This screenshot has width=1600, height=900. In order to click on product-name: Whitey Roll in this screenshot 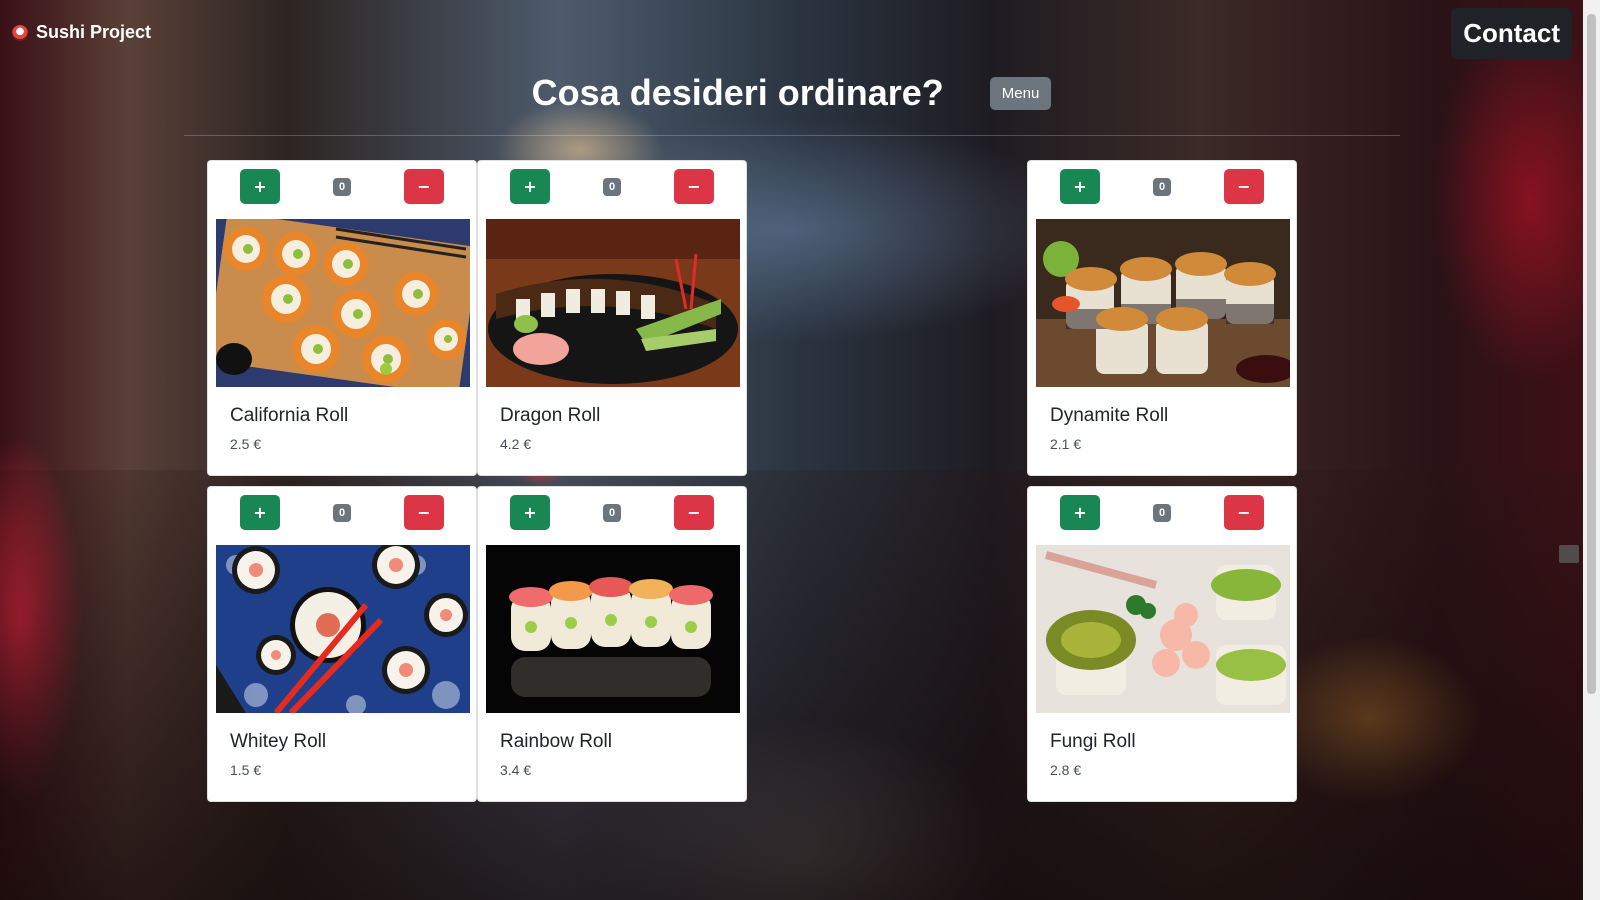, I will do `click(278, 741)`.